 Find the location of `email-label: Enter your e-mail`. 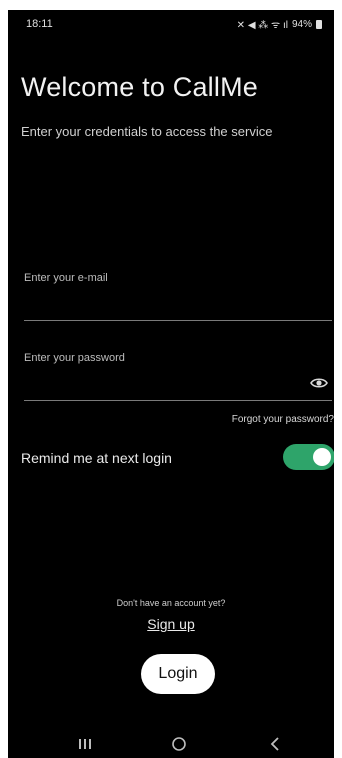

email-label: Enter your e-mail is located at coordinates (66, 278).